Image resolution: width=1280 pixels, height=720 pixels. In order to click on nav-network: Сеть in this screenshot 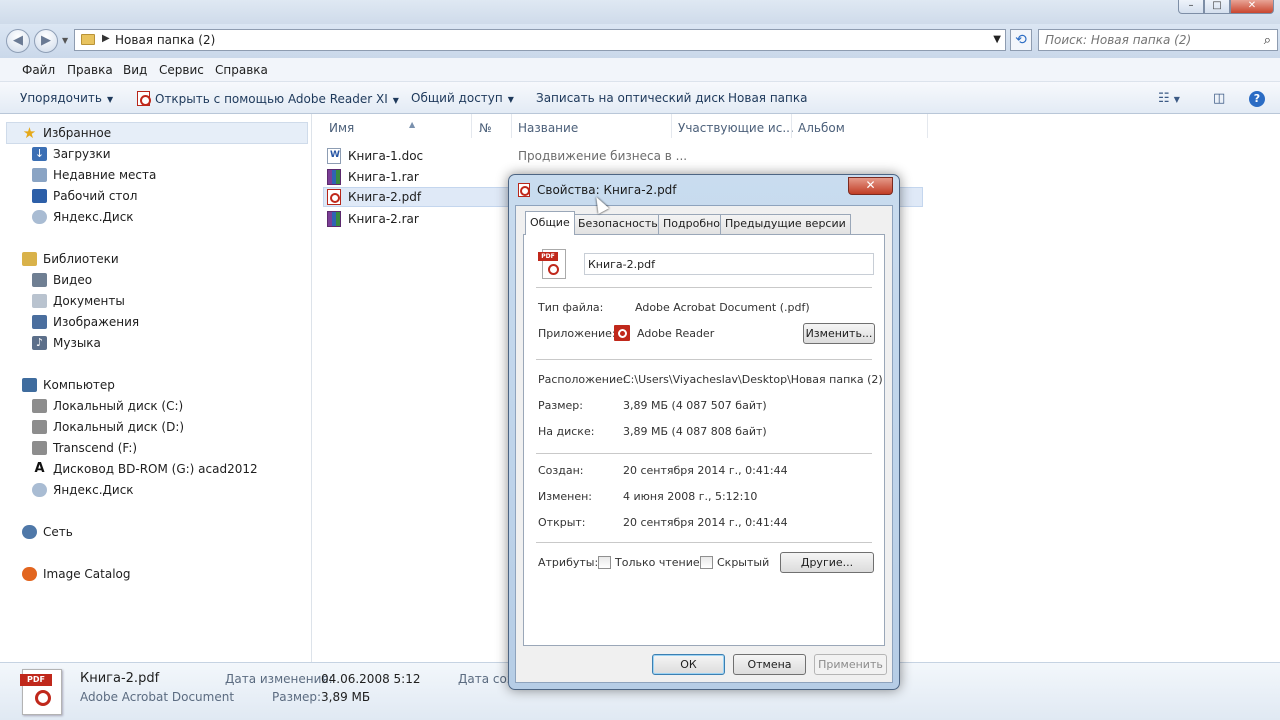, I will do `click(47, 532)`.